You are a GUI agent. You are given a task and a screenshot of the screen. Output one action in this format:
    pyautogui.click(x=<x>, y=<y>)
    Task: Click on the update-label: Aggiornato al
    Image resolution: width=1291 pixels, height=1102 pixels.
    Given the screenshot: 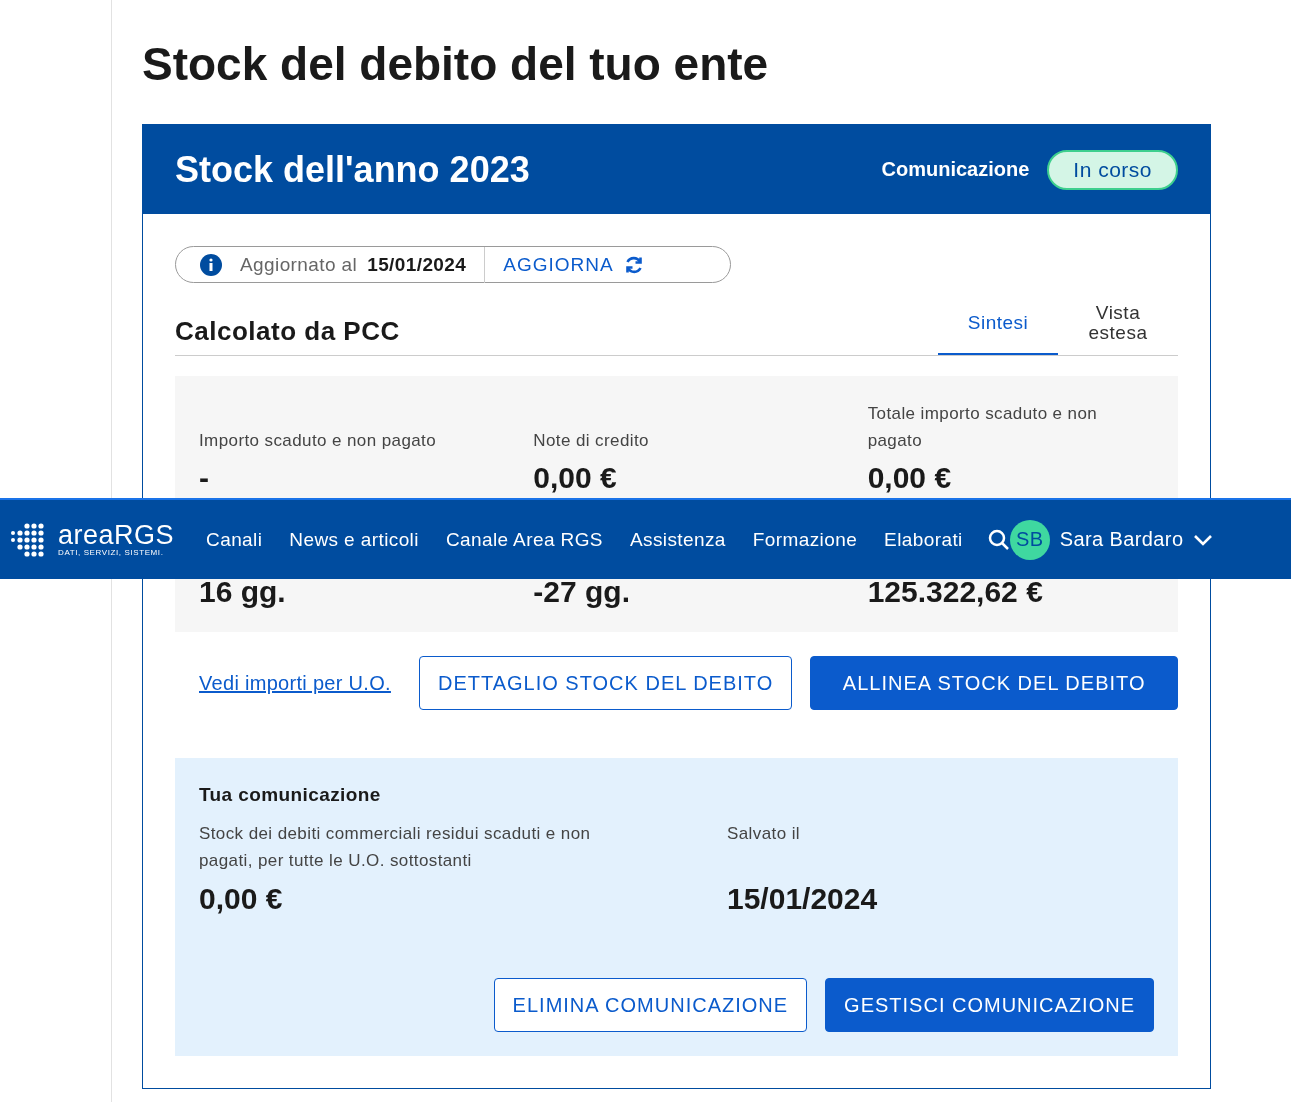 What is the action you would take?
    pyautogui.click(x=299, y=264)
    